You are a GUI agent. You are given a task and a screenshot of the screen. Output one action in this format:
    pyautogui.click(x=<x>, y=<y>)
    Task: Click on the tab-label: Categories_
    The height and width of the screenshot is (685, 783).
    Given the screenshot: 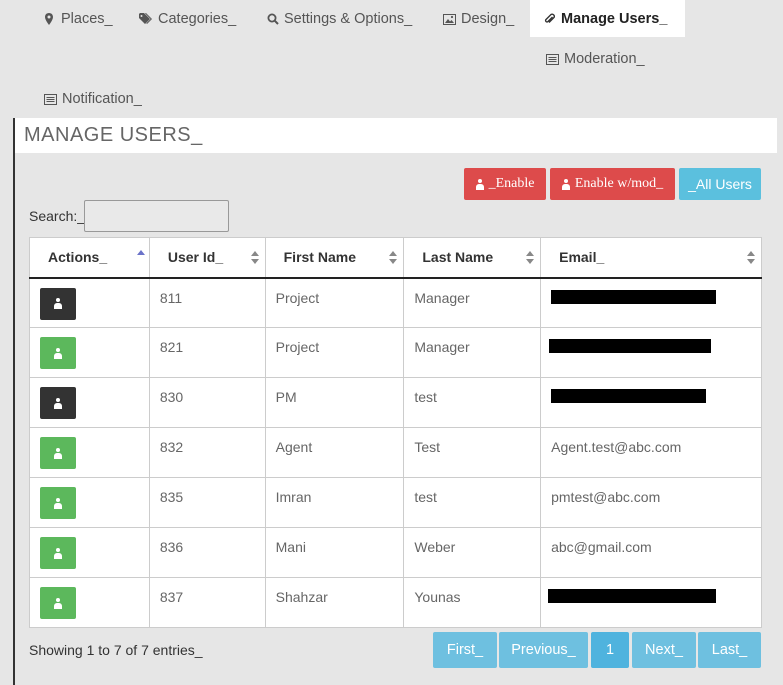 What is the action you would take?
    pyautogui.click(x=197, y=18)
    